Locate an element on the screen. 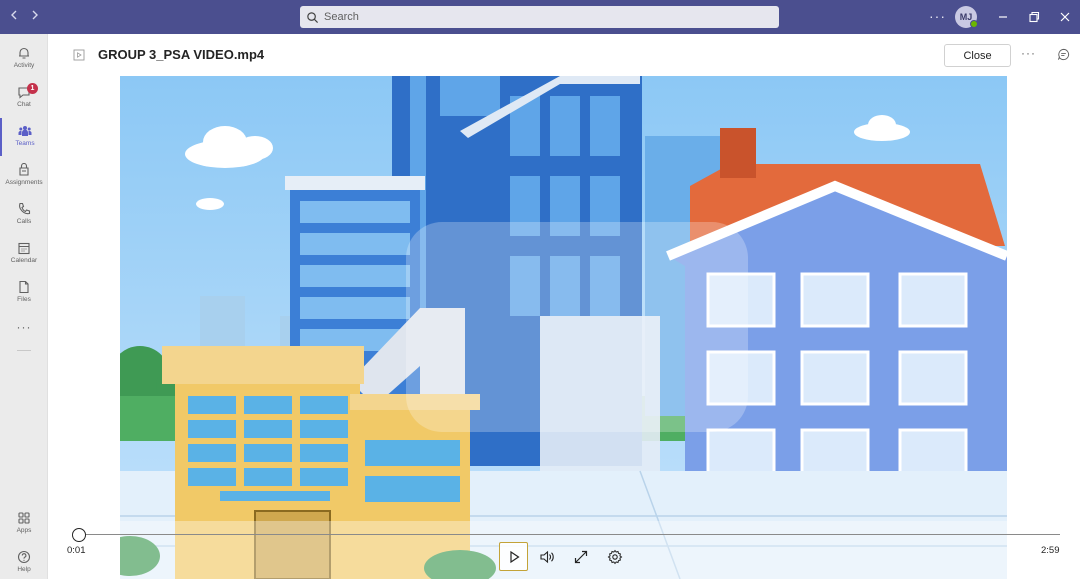 The width and height of the screenshot is (1080, 579). progress-thumb is located at coordinates (78, 535).